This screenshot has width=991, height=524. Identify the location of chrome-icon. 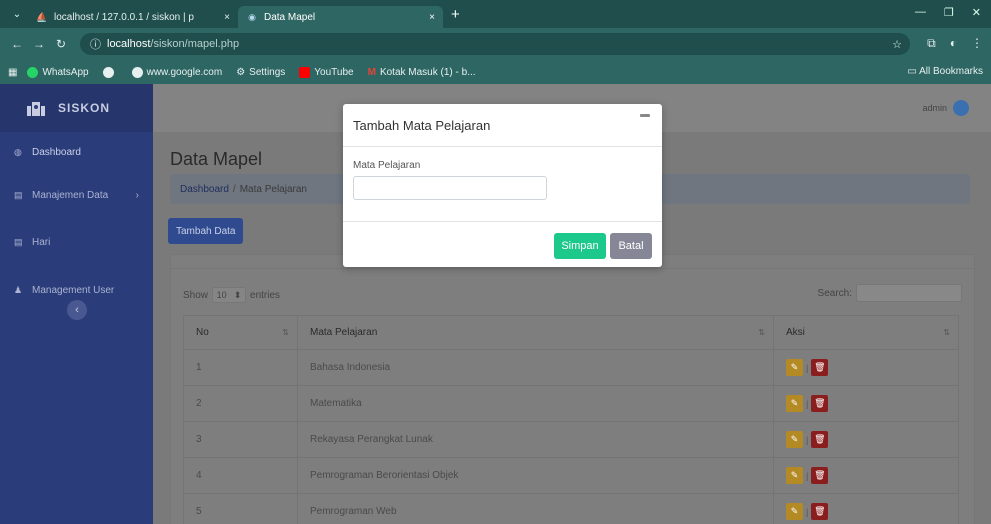
(108, 72).